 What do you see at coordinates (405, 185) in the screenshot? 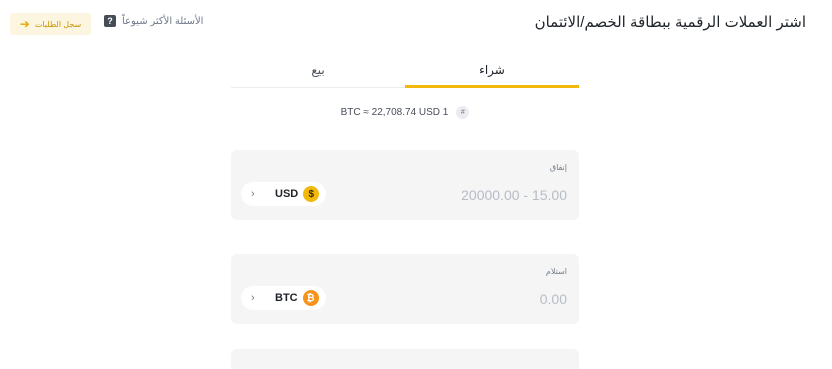
I see `spend-card: إنفاق 20000.00 - 15.00 › USD $` at bounding box center [405, 185].